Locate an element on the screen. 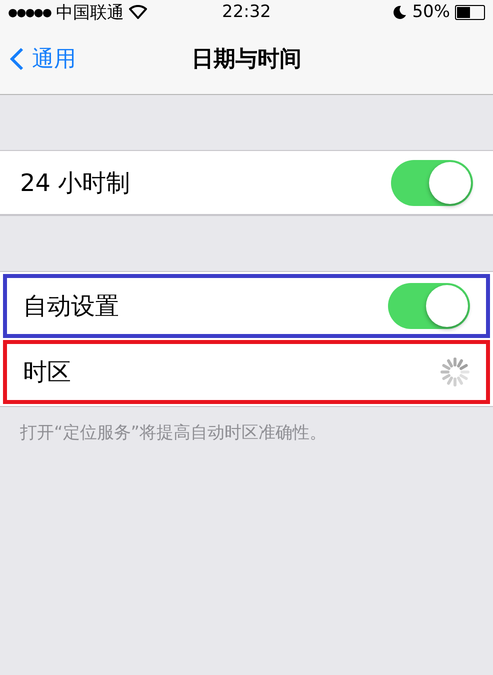  settings-row: 时区 is located at coordinates (246, 372).